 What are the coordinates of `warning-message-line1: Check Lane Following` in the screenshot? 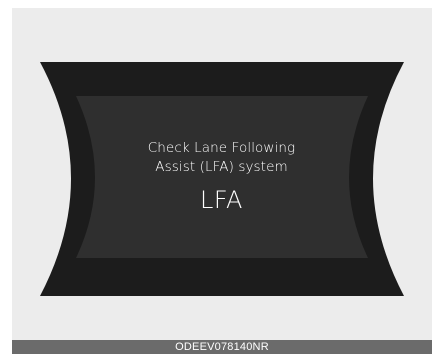 It's located at (221, 148).